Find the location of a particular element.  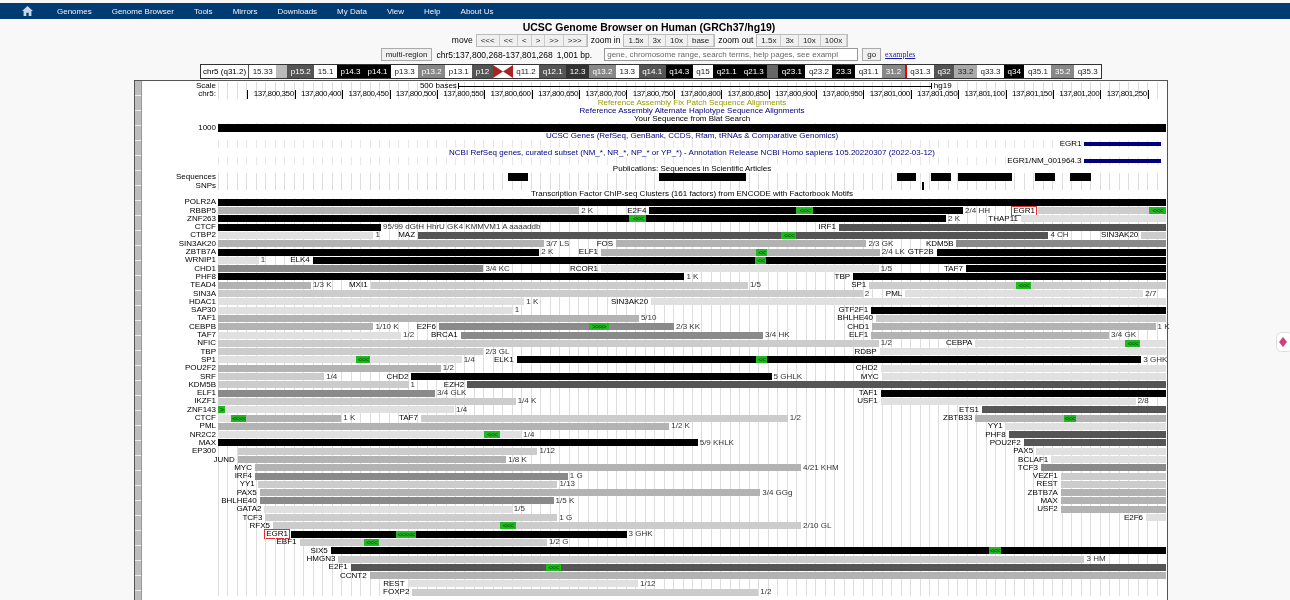

chromosome-band: q23.1 is located at coordinates (792, 71).